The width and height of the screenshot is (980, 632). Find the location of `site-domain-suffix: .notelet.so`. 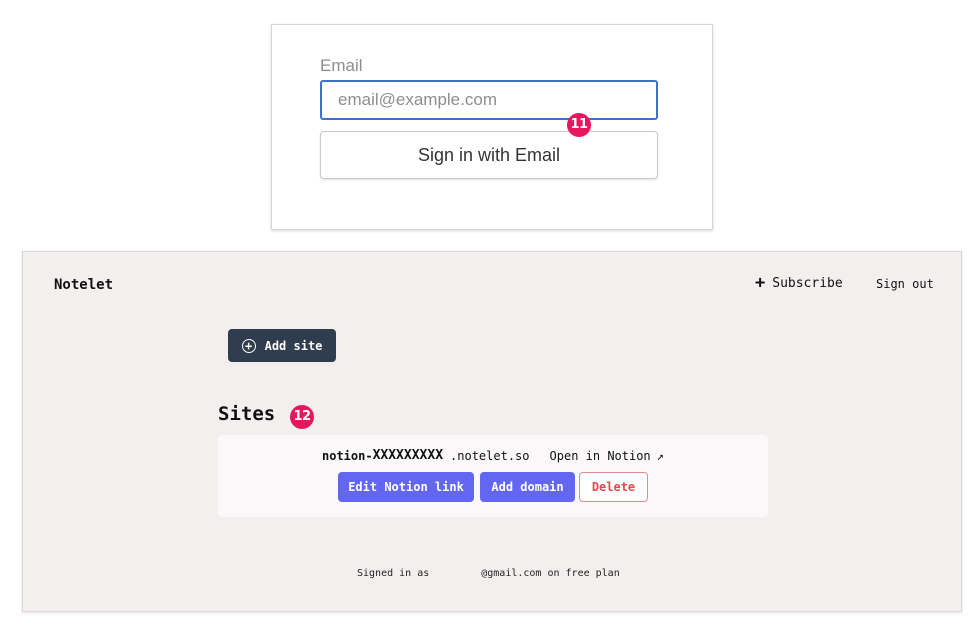

site-domain-suffix: .notelet.so is located at coordinates (490, 455).